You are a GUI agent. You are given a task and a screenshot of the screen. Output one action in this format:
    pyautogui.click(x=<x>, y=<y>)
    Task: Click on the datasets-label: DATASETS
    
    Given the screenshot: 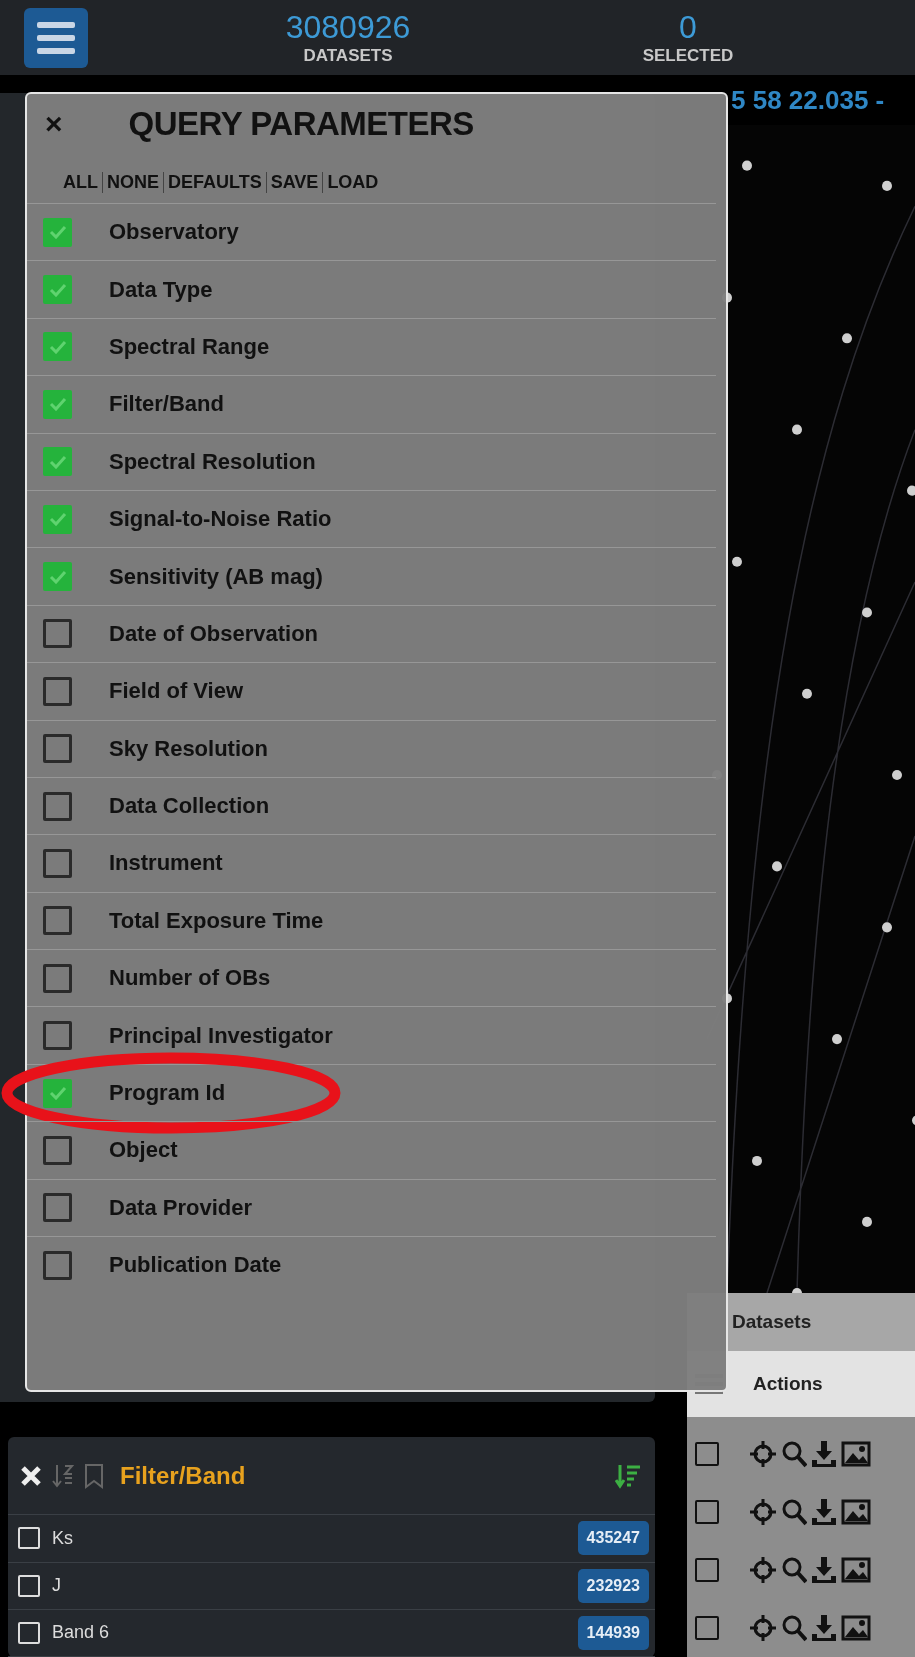 What is the action you would take?
    pyautogui.click(x=348, y=55)
    